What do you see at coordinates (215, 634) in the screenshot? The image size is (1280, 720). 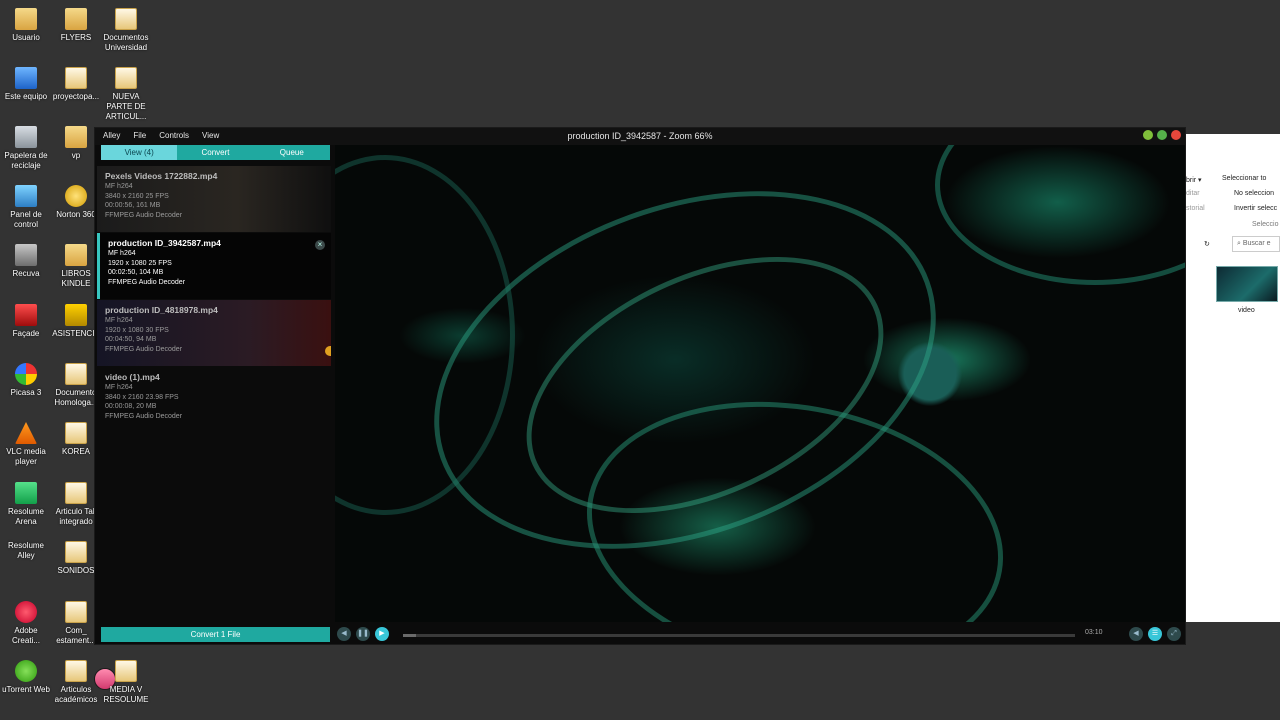 I see `convert-button: Convert 1 File` at bounding box center [215, 634].